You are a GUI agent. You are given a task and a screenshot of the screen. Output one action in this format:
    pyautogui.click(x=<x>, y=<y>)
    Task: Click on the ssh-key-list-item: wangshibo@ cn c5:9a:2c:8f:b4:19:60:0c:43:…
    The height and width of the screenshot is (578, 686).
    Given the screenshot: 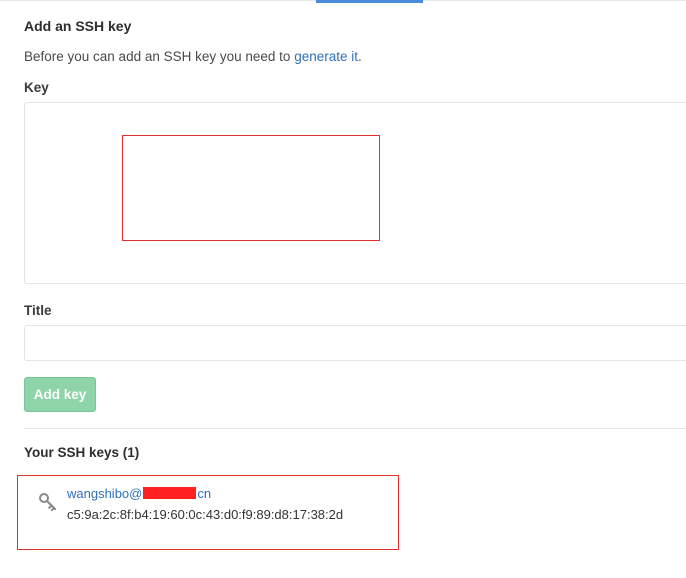 What is the action you would take?
    pyautogui.click(x=208, y=512)
    